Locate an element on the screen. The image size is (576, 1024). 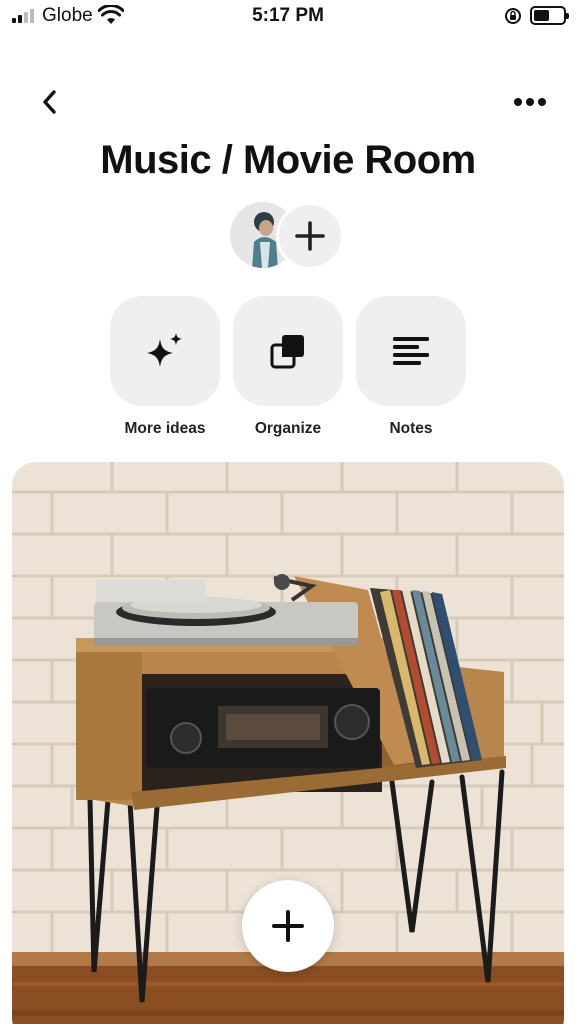
add-collaborator-button is located at coordinates (310, 236).